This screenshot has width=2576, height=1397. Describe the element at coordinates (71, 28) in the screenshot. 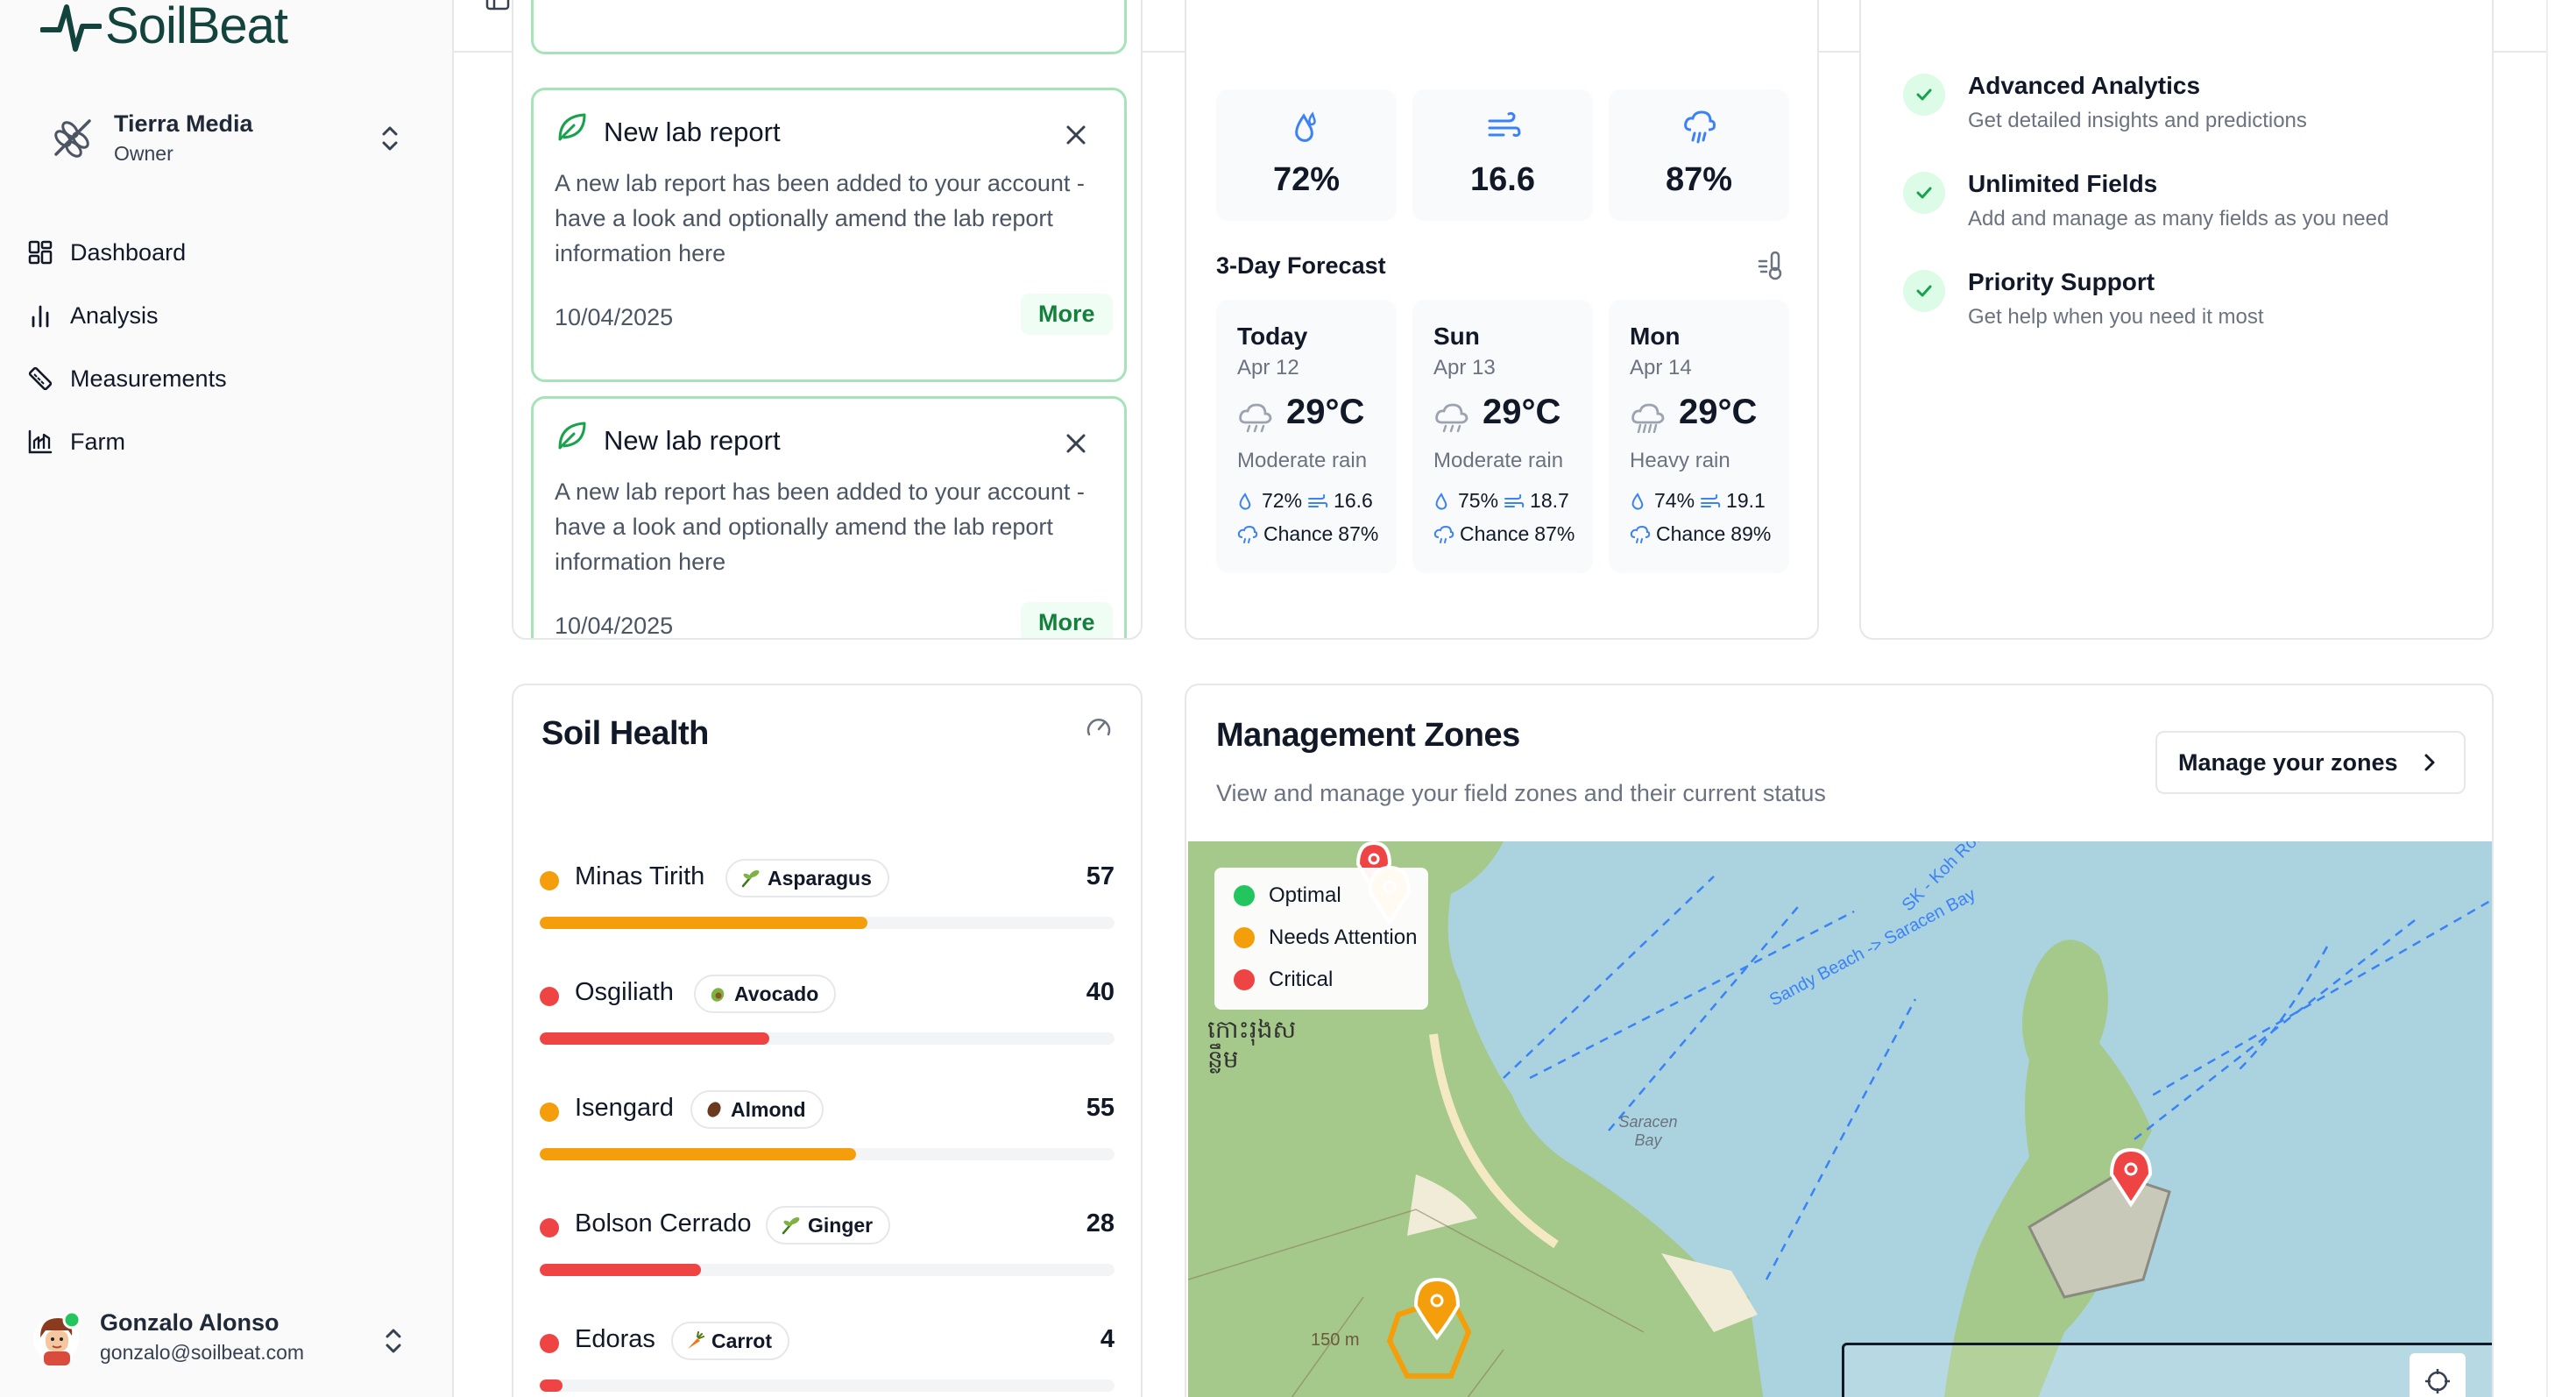

I see `heartbeat-logo-icon` at that location.